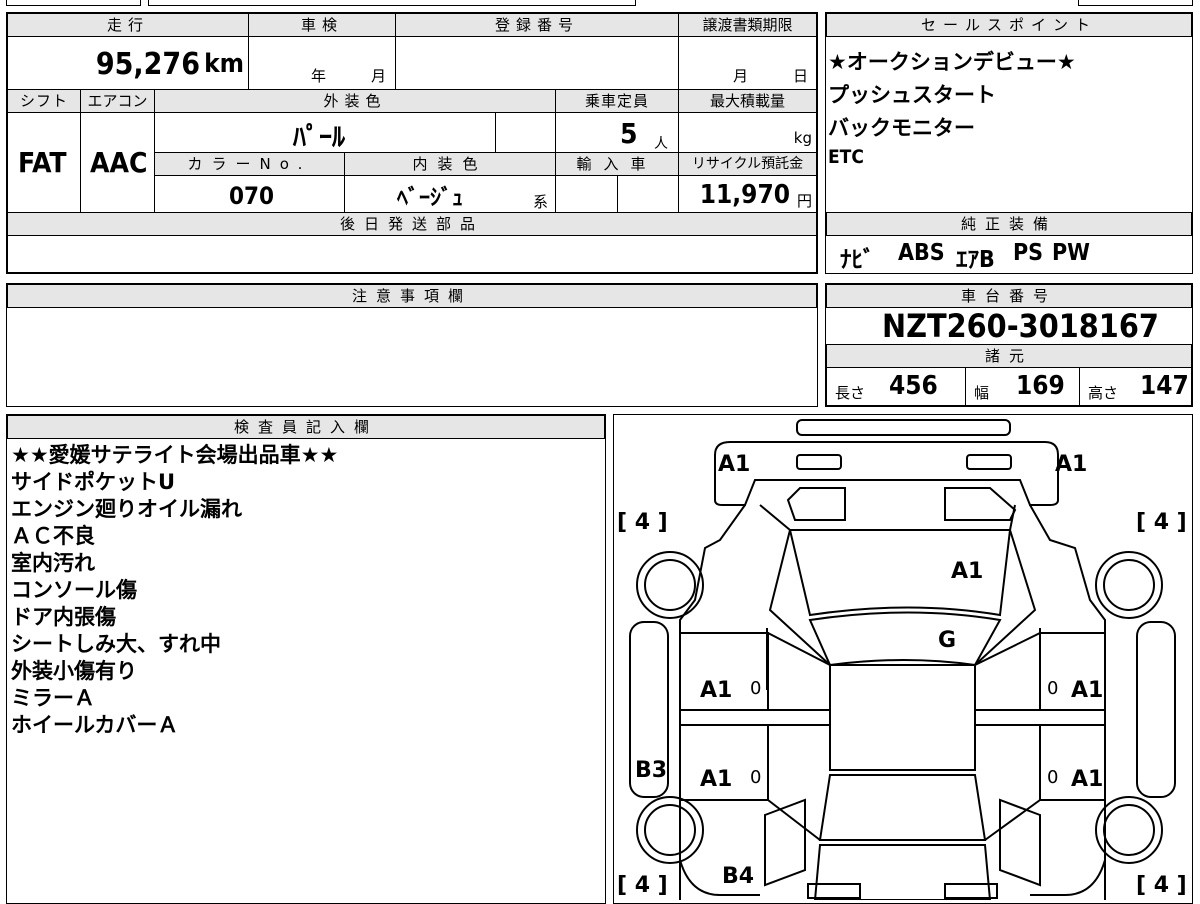  I want to click on exterior-color-header: 外装色, so click(355, 101).